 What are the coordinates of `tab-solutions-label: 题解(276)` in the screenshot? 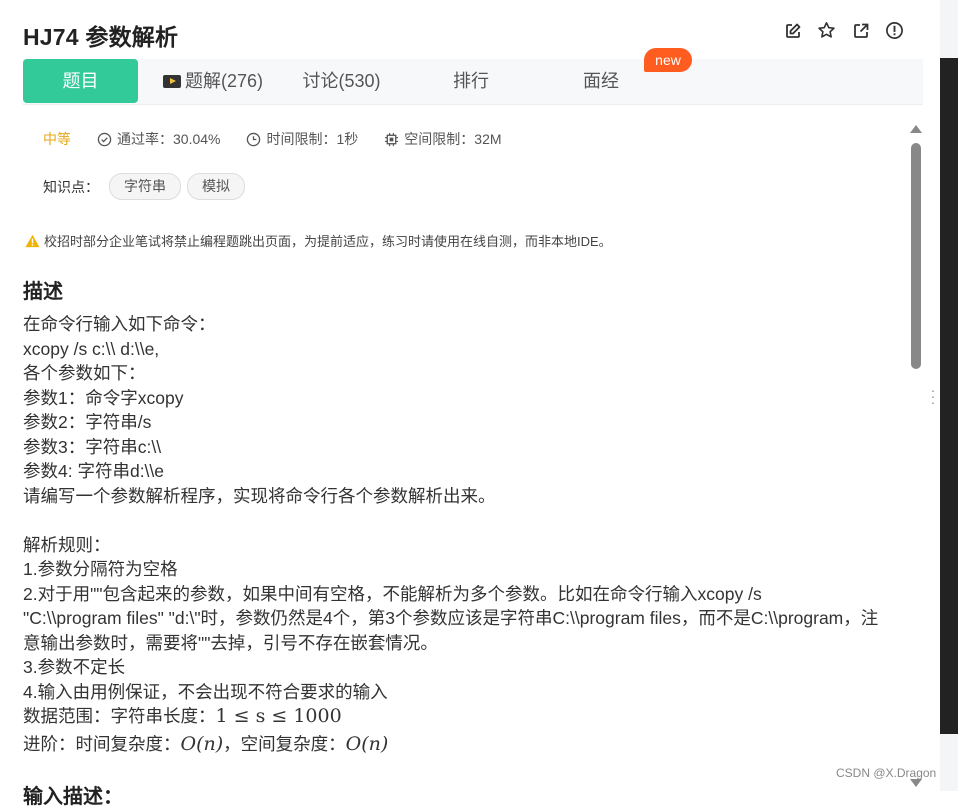 It's located at (224, 81).